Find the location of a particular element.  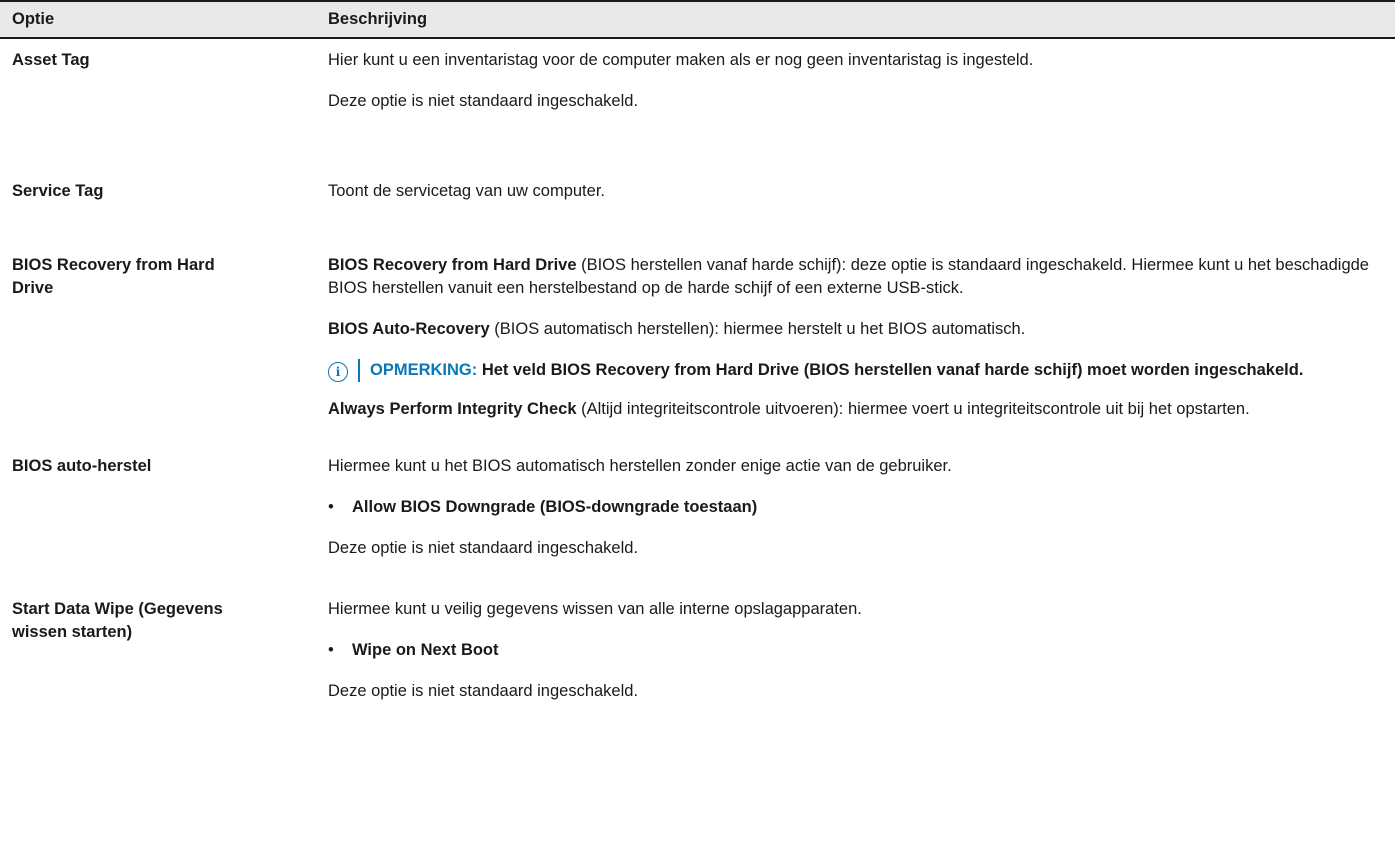

table-header: Optie Beschrijving is located at coordinates (697, 19).